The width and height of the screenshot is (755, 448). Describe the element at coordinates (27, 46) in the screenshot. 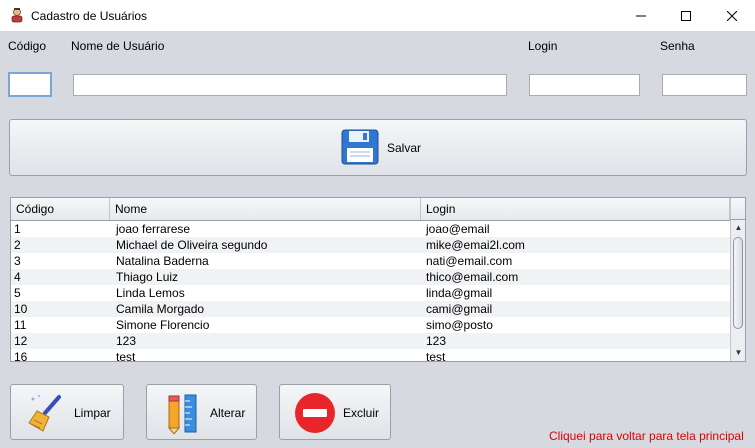

I see `codigo-label: Código` at that location.